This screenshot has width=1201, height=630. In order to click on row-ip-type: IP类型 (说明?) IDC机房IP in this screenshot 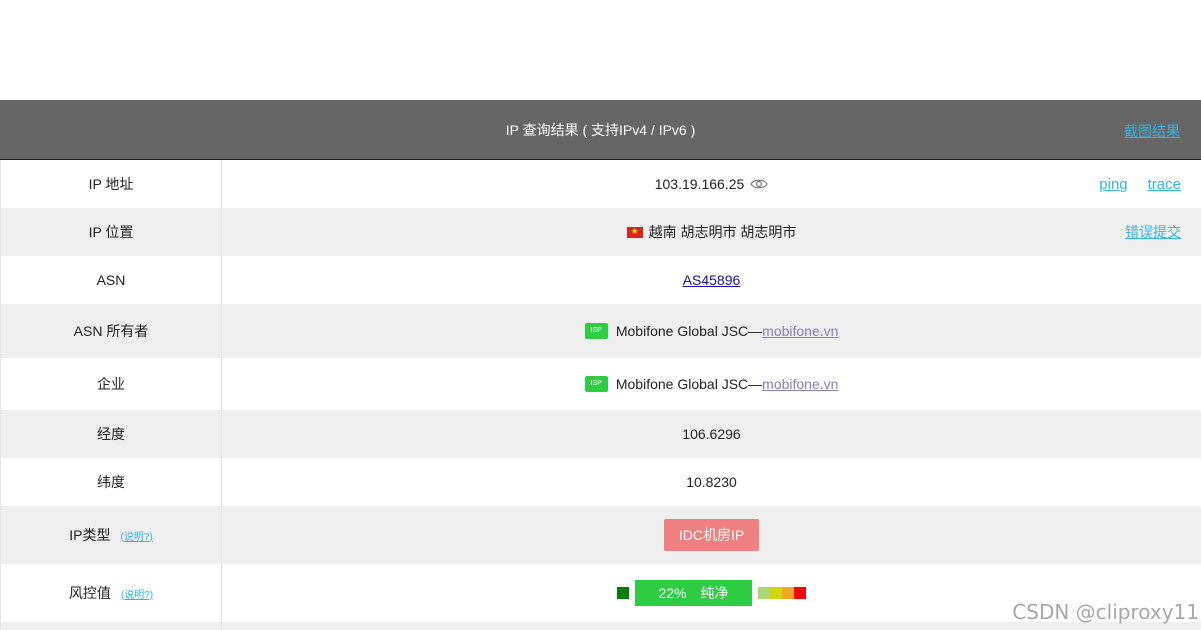, I will do `click(600, 535)`.